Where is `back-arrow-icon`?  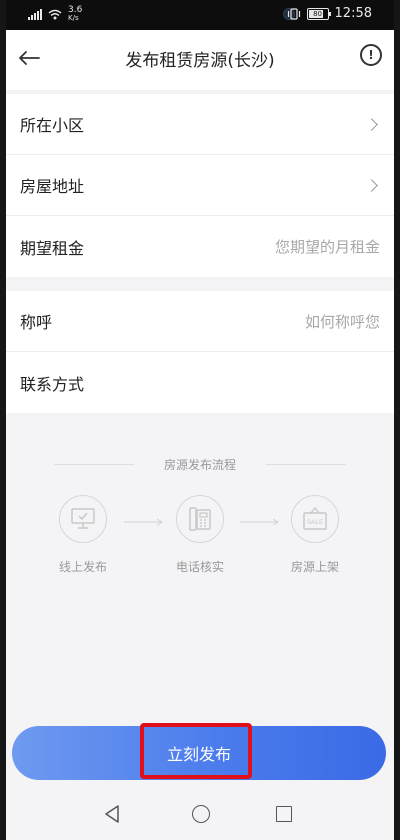
back-arrow-icon is located at coordinates (29, 58).